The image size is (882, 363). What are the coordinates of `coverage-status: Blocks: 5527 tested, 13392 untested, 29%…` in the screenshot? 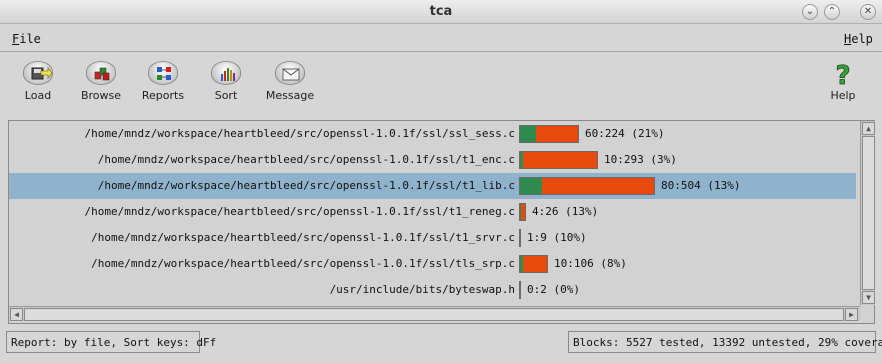 It's located at (725, 342).